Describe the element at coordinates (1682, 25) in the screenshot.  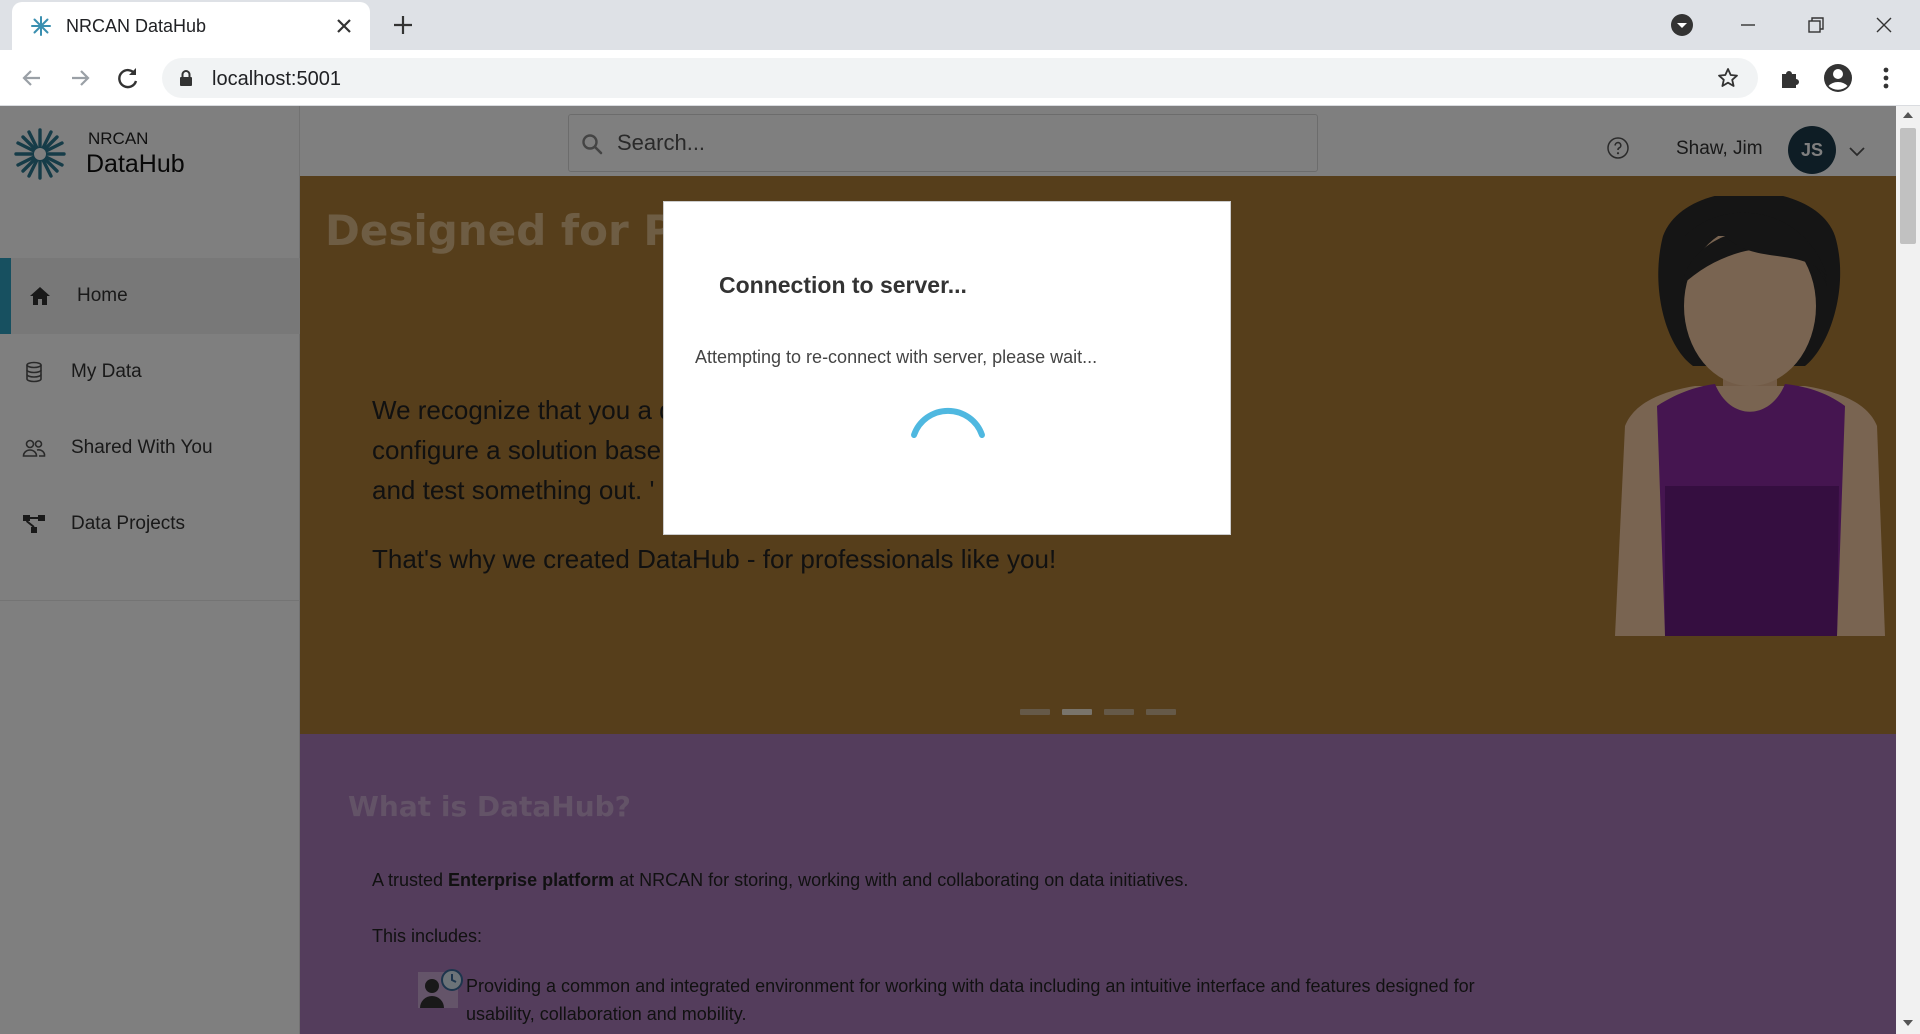
I see `tab-search-icon` at that location.